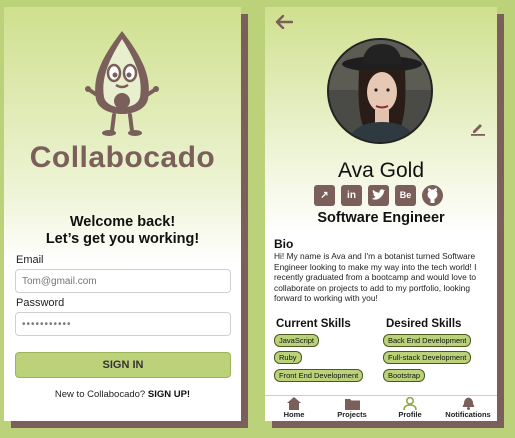 Image resolution: width=515 pixels, height=438 pixels. Describe the element at coordinates (122, 83) in the screenshot. I see `avocado-mascot-logo` at that location.